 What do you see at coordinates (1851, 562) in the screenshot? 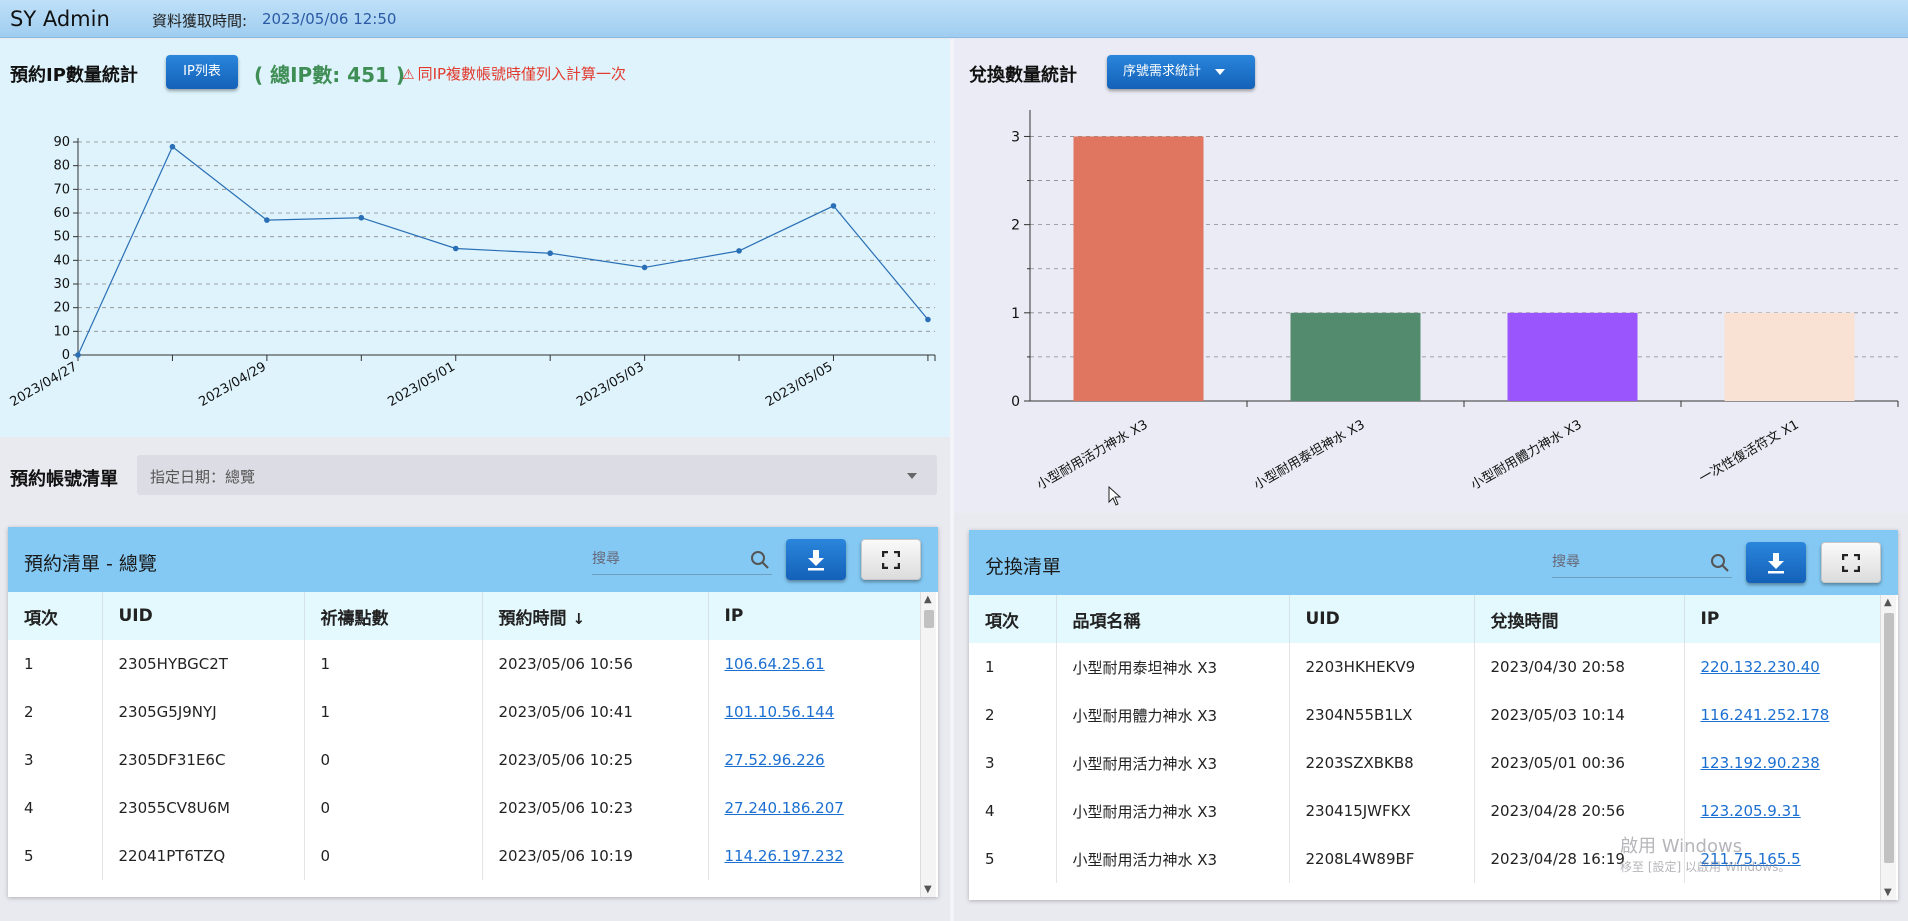
I see `redeem-fullscreen-button` at bounding box center [1851, 562].